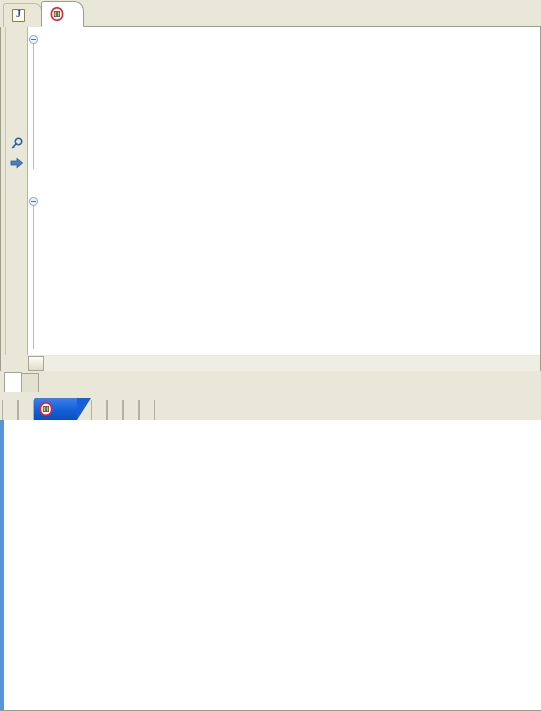 This screenshot has height=711, width=541. Describe the element at coordinates (312, 13) in the screenshot. I see `editor-tab-bar-filler` at that location.